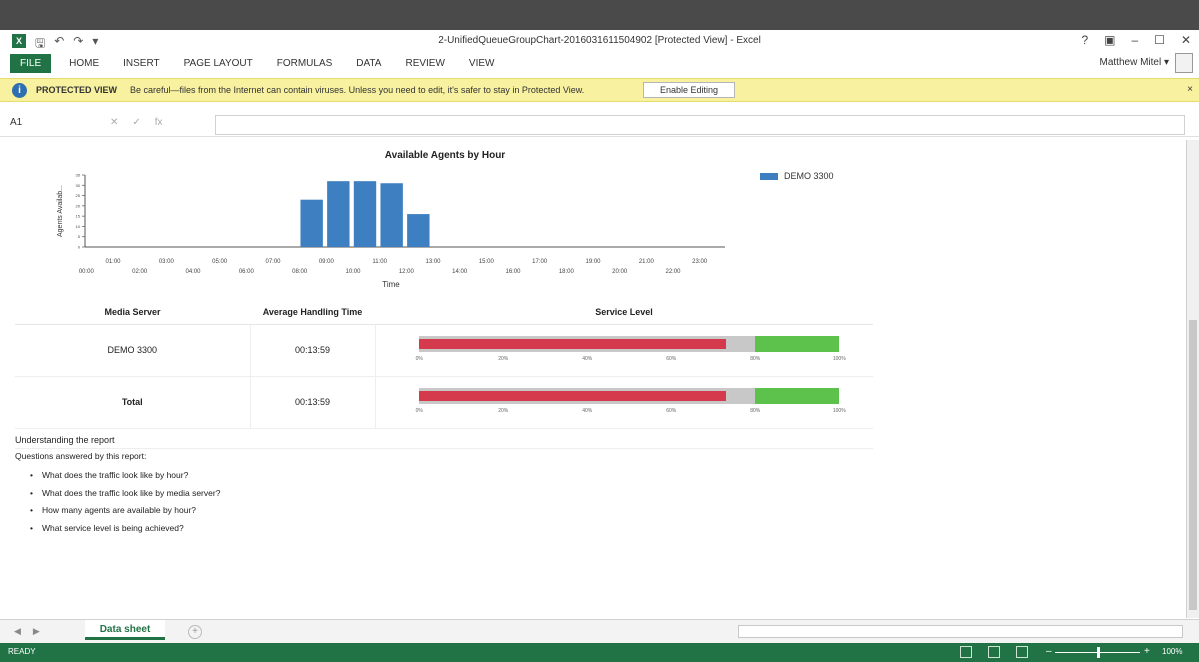  I want to click on scale-tick-label: 0%, so click(419, 411).